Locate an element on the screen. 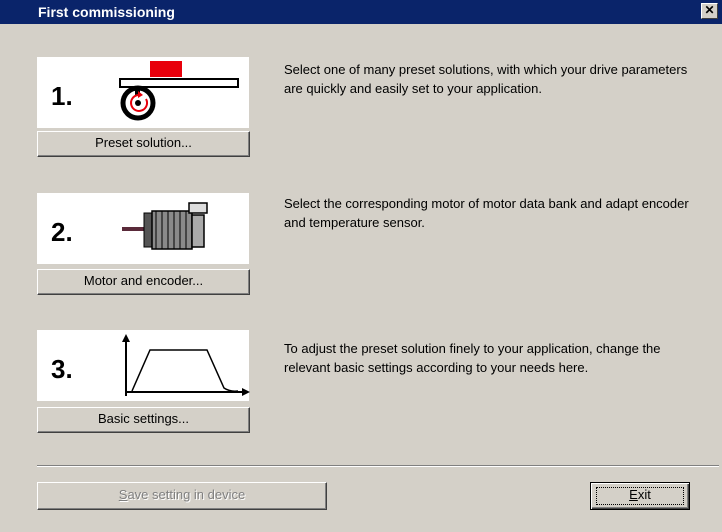 The image size is (722, 532). exit-button-label: Exit is located at coordinates (640, 494).